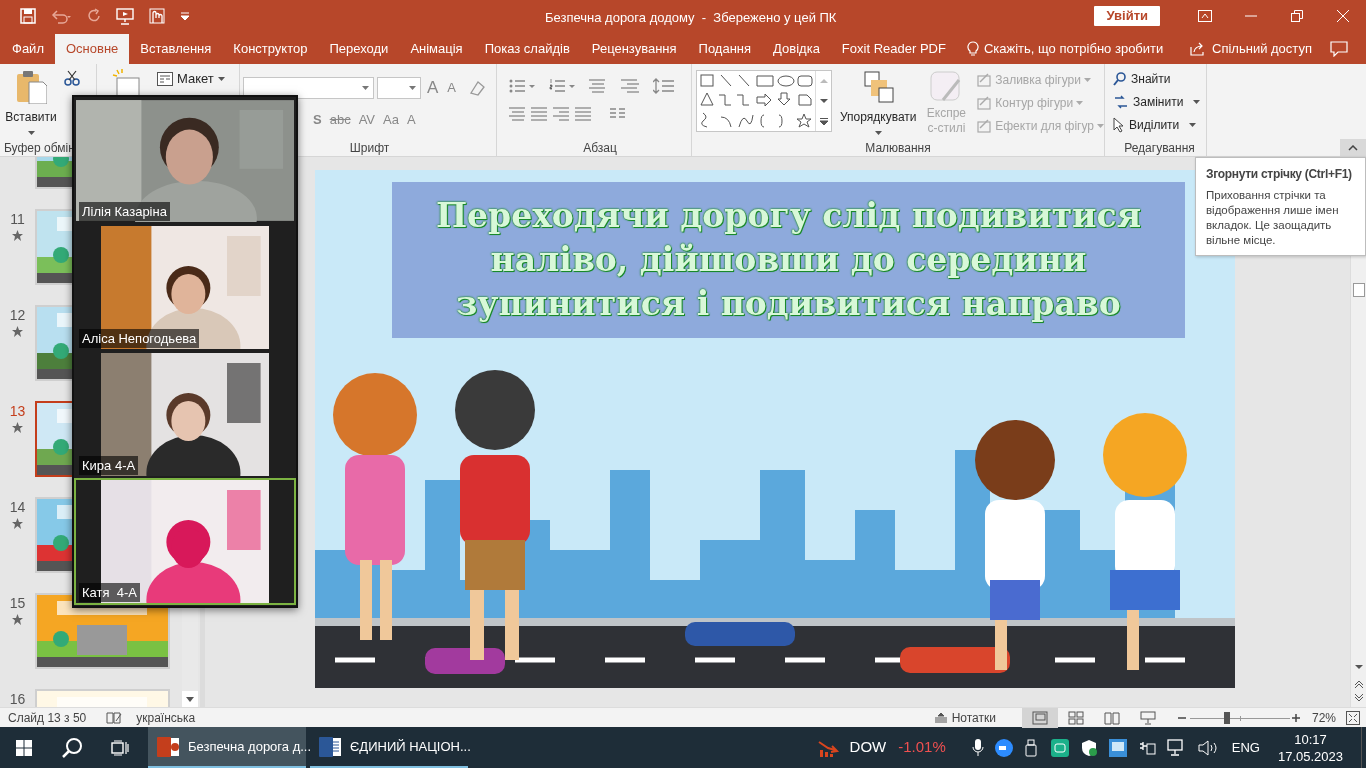  Describe the element at coordinates (823, 121) in the screenshot. I see `gallery-more-icon` at that location.